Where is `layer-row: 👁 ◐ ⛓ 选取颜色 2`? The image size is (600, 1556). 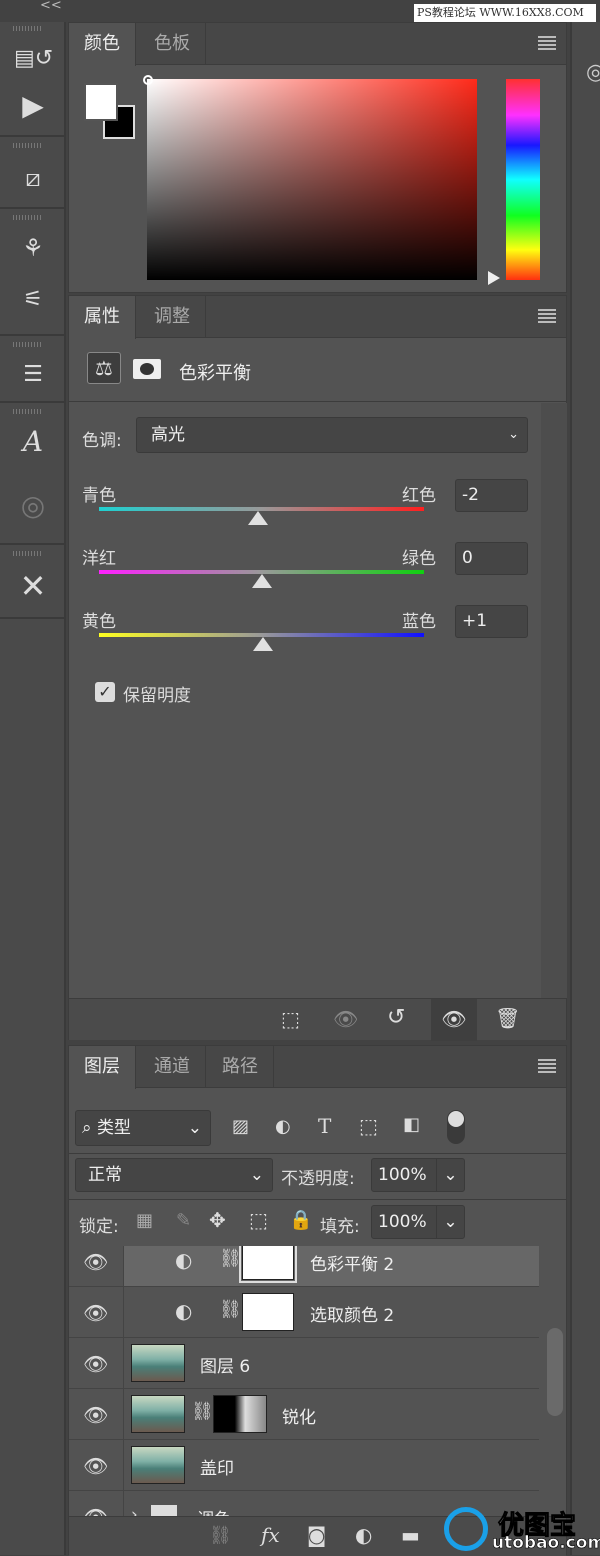
layer-row: 👁 ◐ ⛓ 选取颜色 2 is located at coordinates (304, 1312).